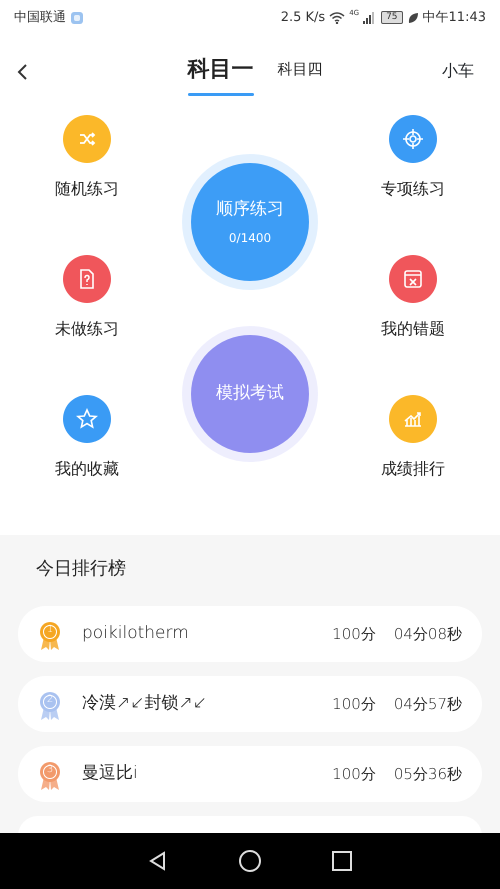  What do you see at coordinates (428, 704) in the screenshot?
I see `time-value: 04分57秒` at bounding box center [428, 704].